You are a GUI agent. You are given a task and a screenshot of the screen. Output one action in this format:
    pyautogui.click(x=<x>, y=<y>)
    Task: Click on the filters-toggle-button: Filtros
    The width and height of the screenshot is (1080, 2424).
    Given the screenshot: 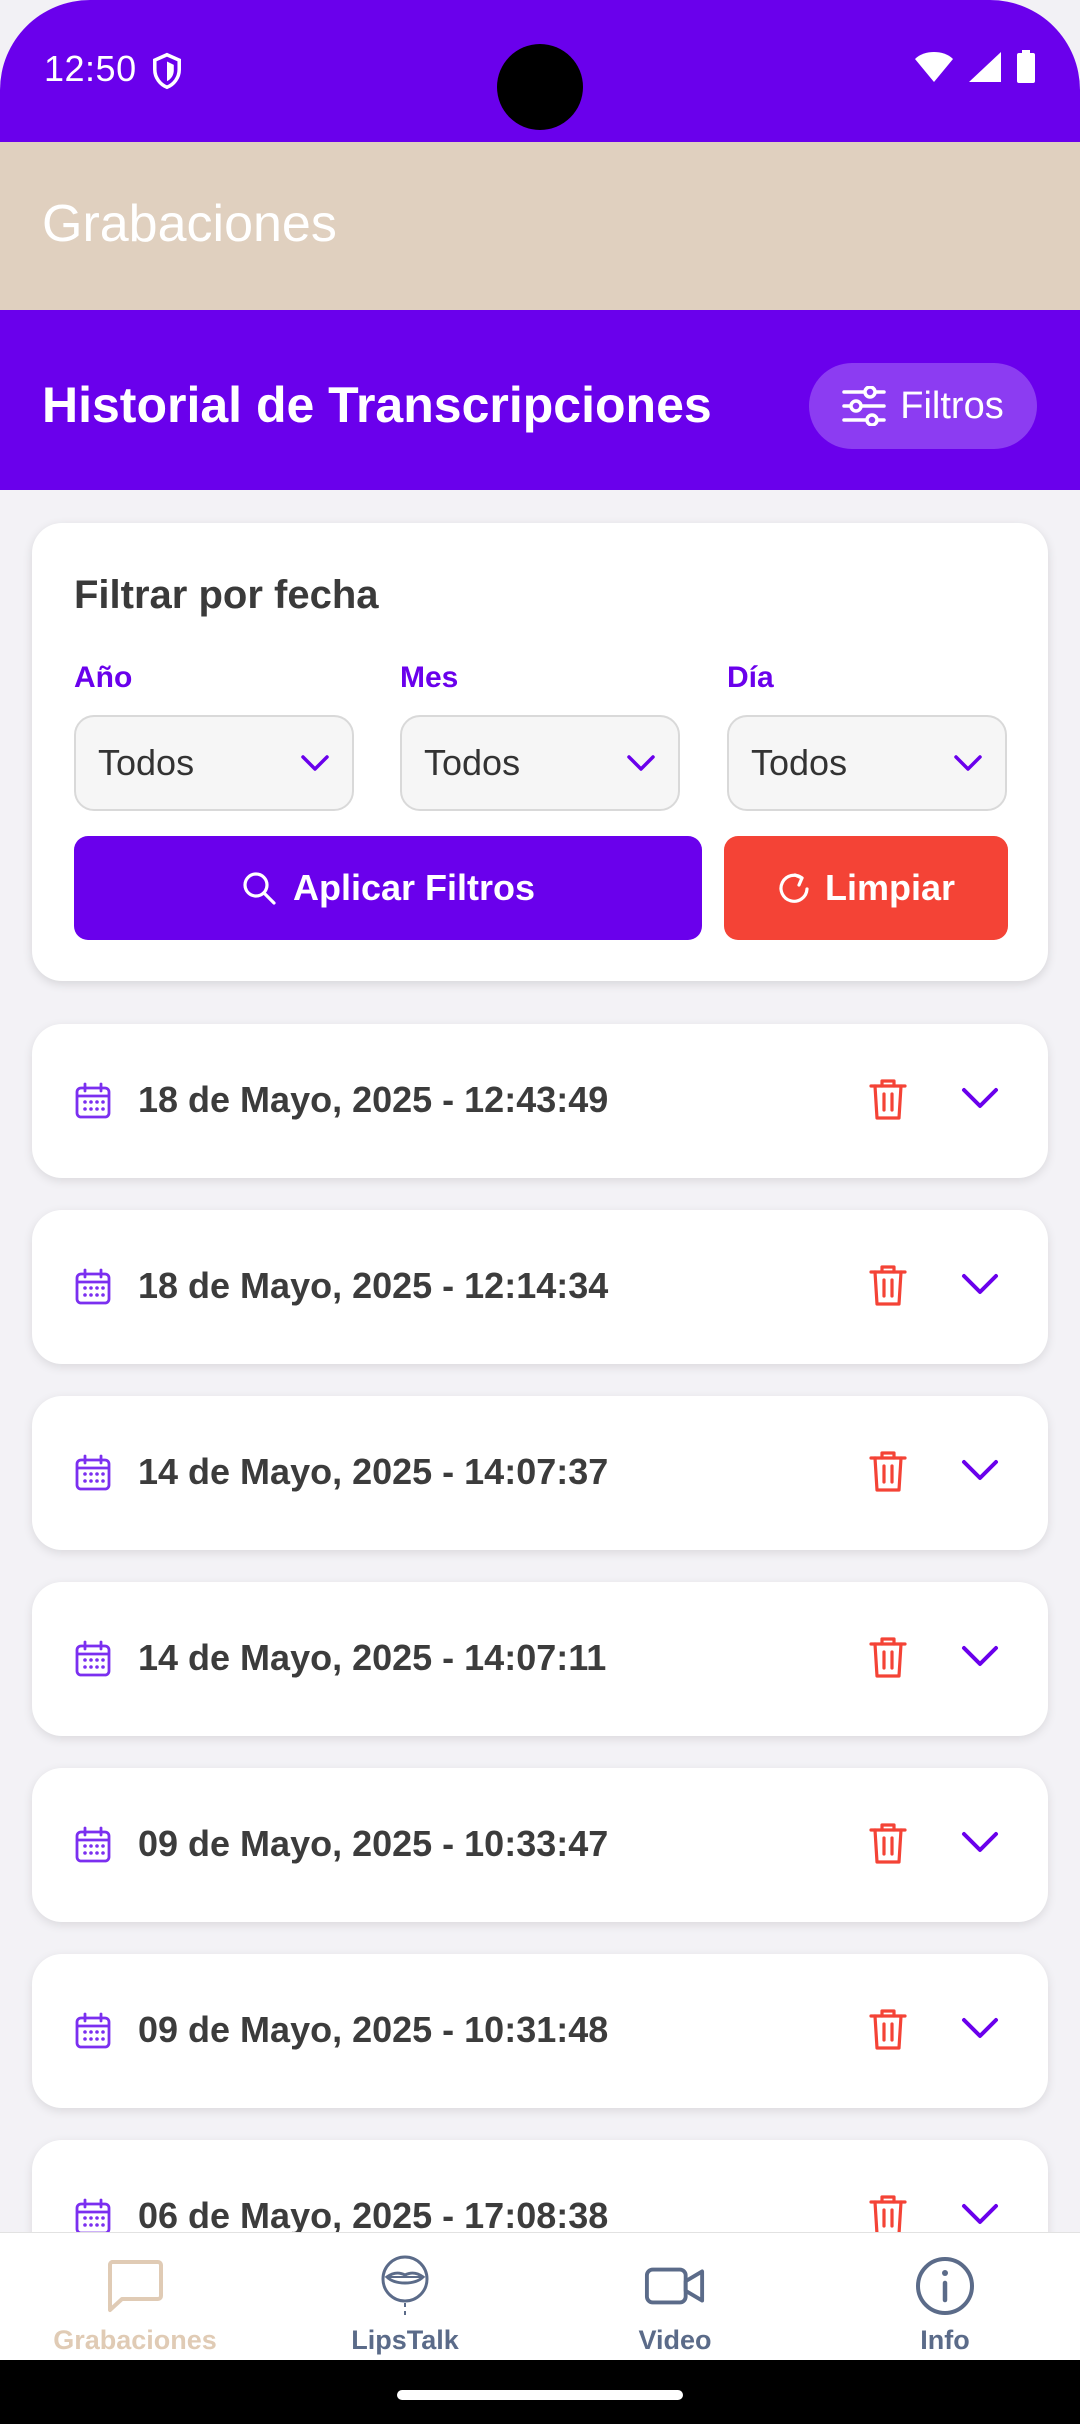 What is the action you would take?
    pyautogui.click(x=923, y=406)
    